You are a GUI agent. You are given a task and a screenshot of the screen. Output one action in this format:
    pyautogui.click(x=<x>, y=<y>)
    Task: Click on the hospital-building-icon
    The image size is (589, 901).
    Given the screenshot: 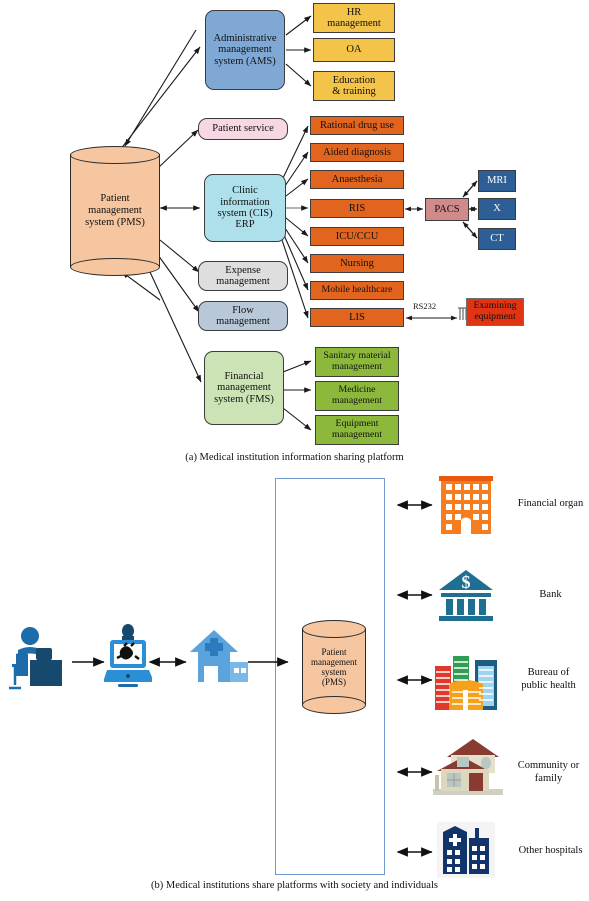 What is the action you would take?
    pyautogui.click(x=466, y=850)
    